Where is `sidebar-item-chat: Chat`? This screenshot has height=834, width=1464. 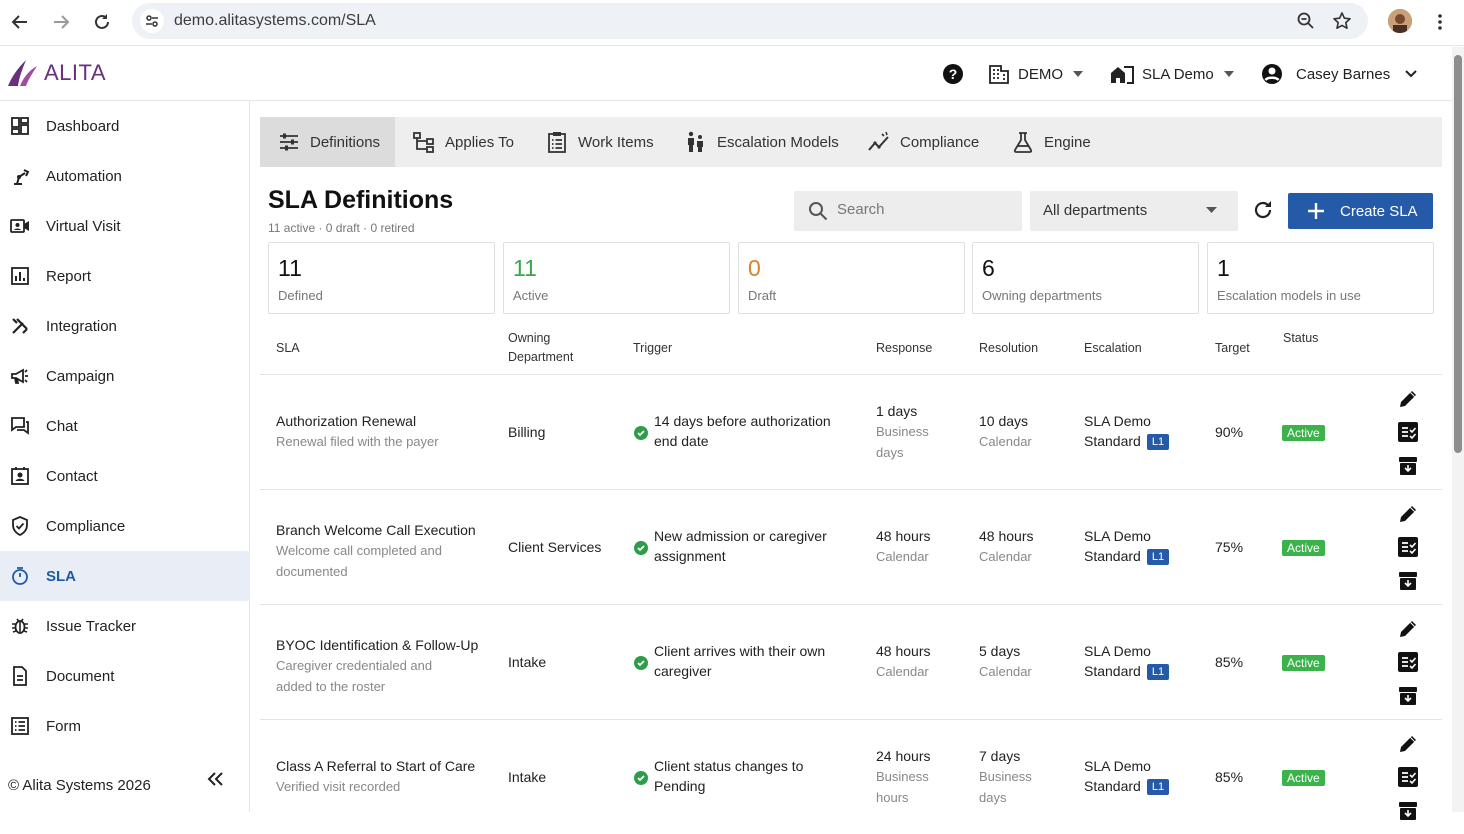
sidebar-item-chat: Chat is located at coordinates (125, 426).